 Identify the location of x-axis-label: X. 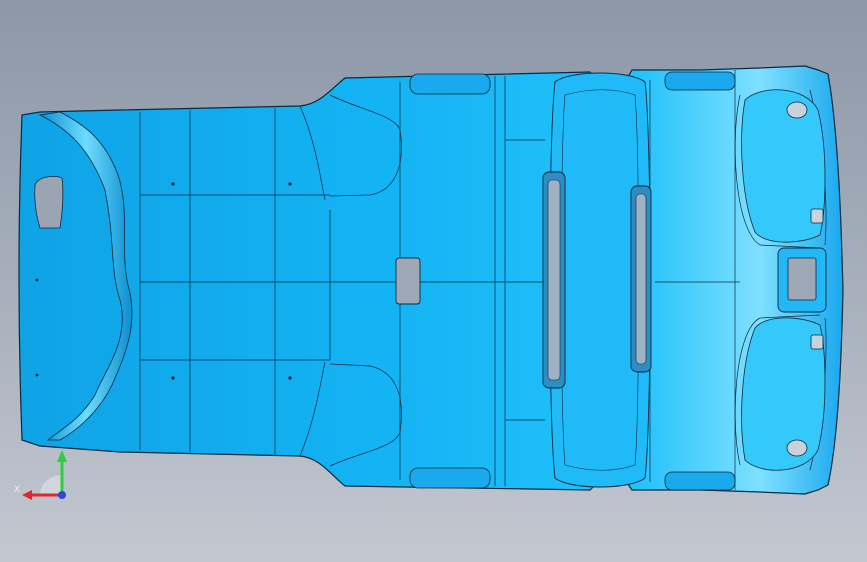
(17, 490).